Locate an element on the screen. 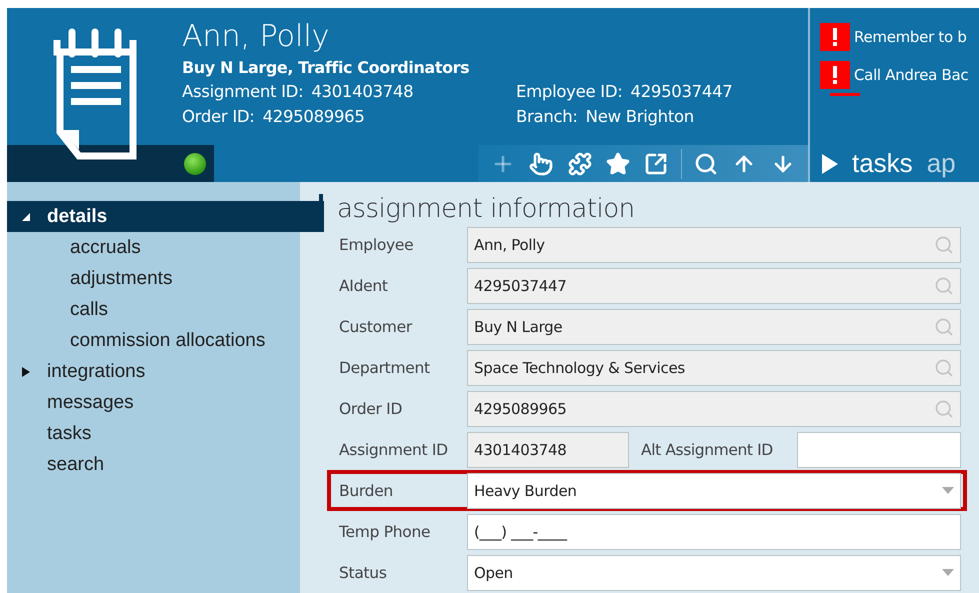 Image resolution: width=979 pixels, height=593 pixels. employee-name: Ann, Polly is located at coordinates (256, 37).